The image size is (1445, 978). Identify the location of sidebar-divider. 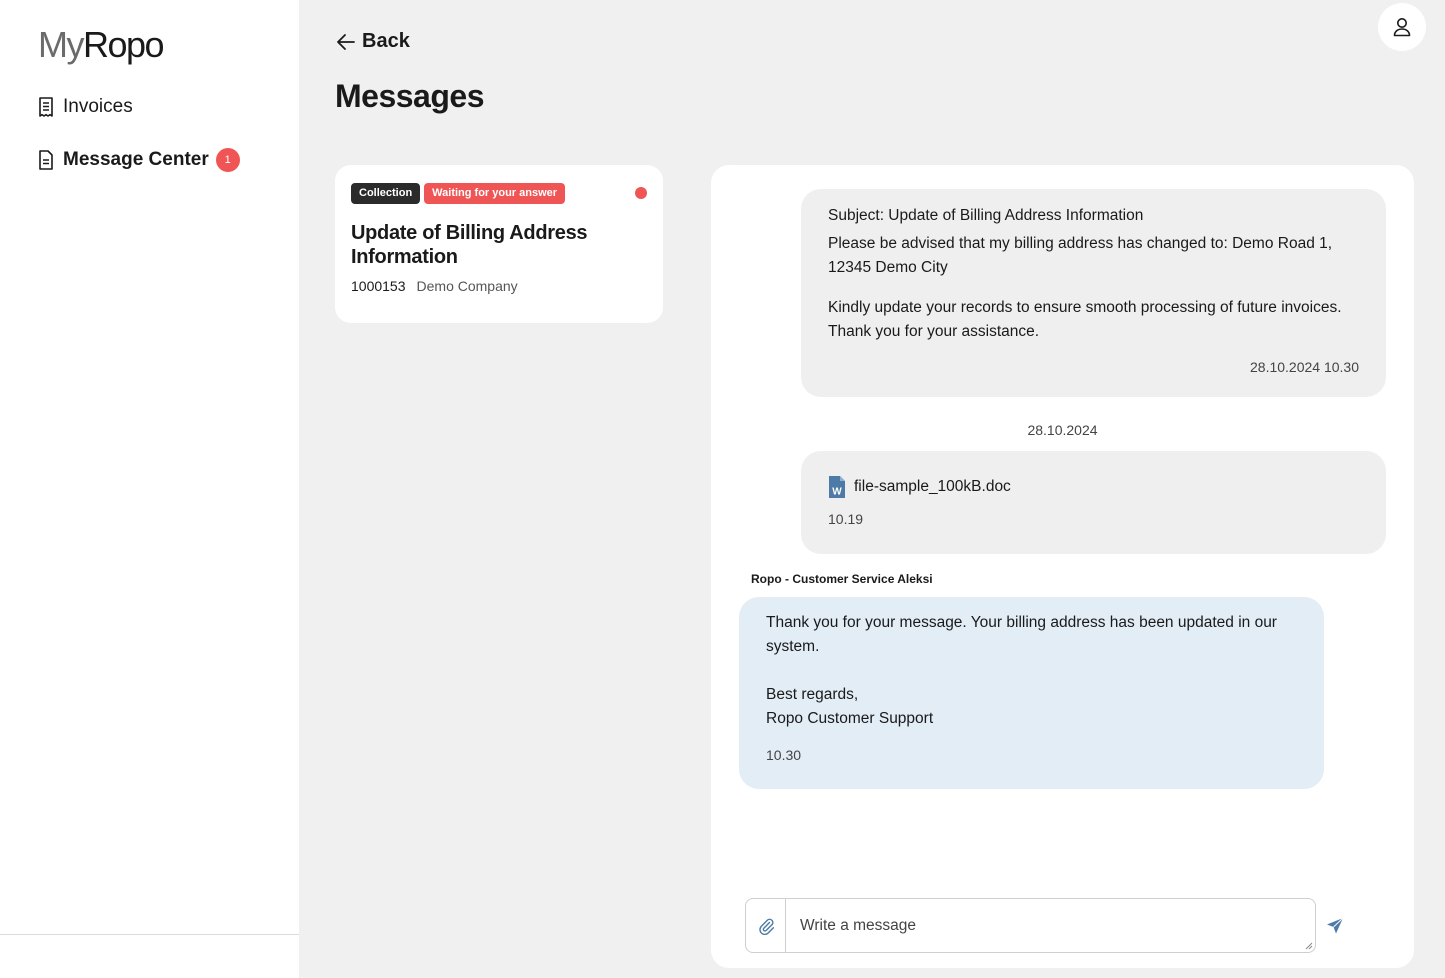
(149, 934).